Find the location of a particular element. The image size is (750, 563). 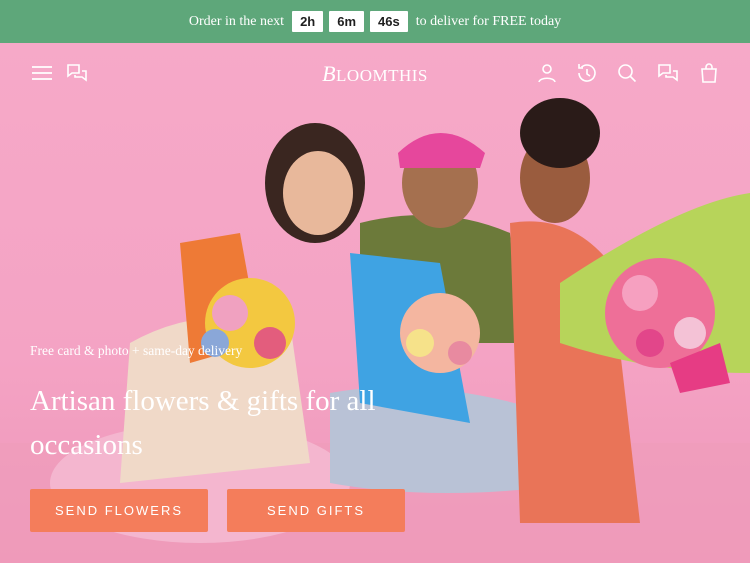

promo-suffix: to deliver for FREE today is located at coordinates (488, 21).